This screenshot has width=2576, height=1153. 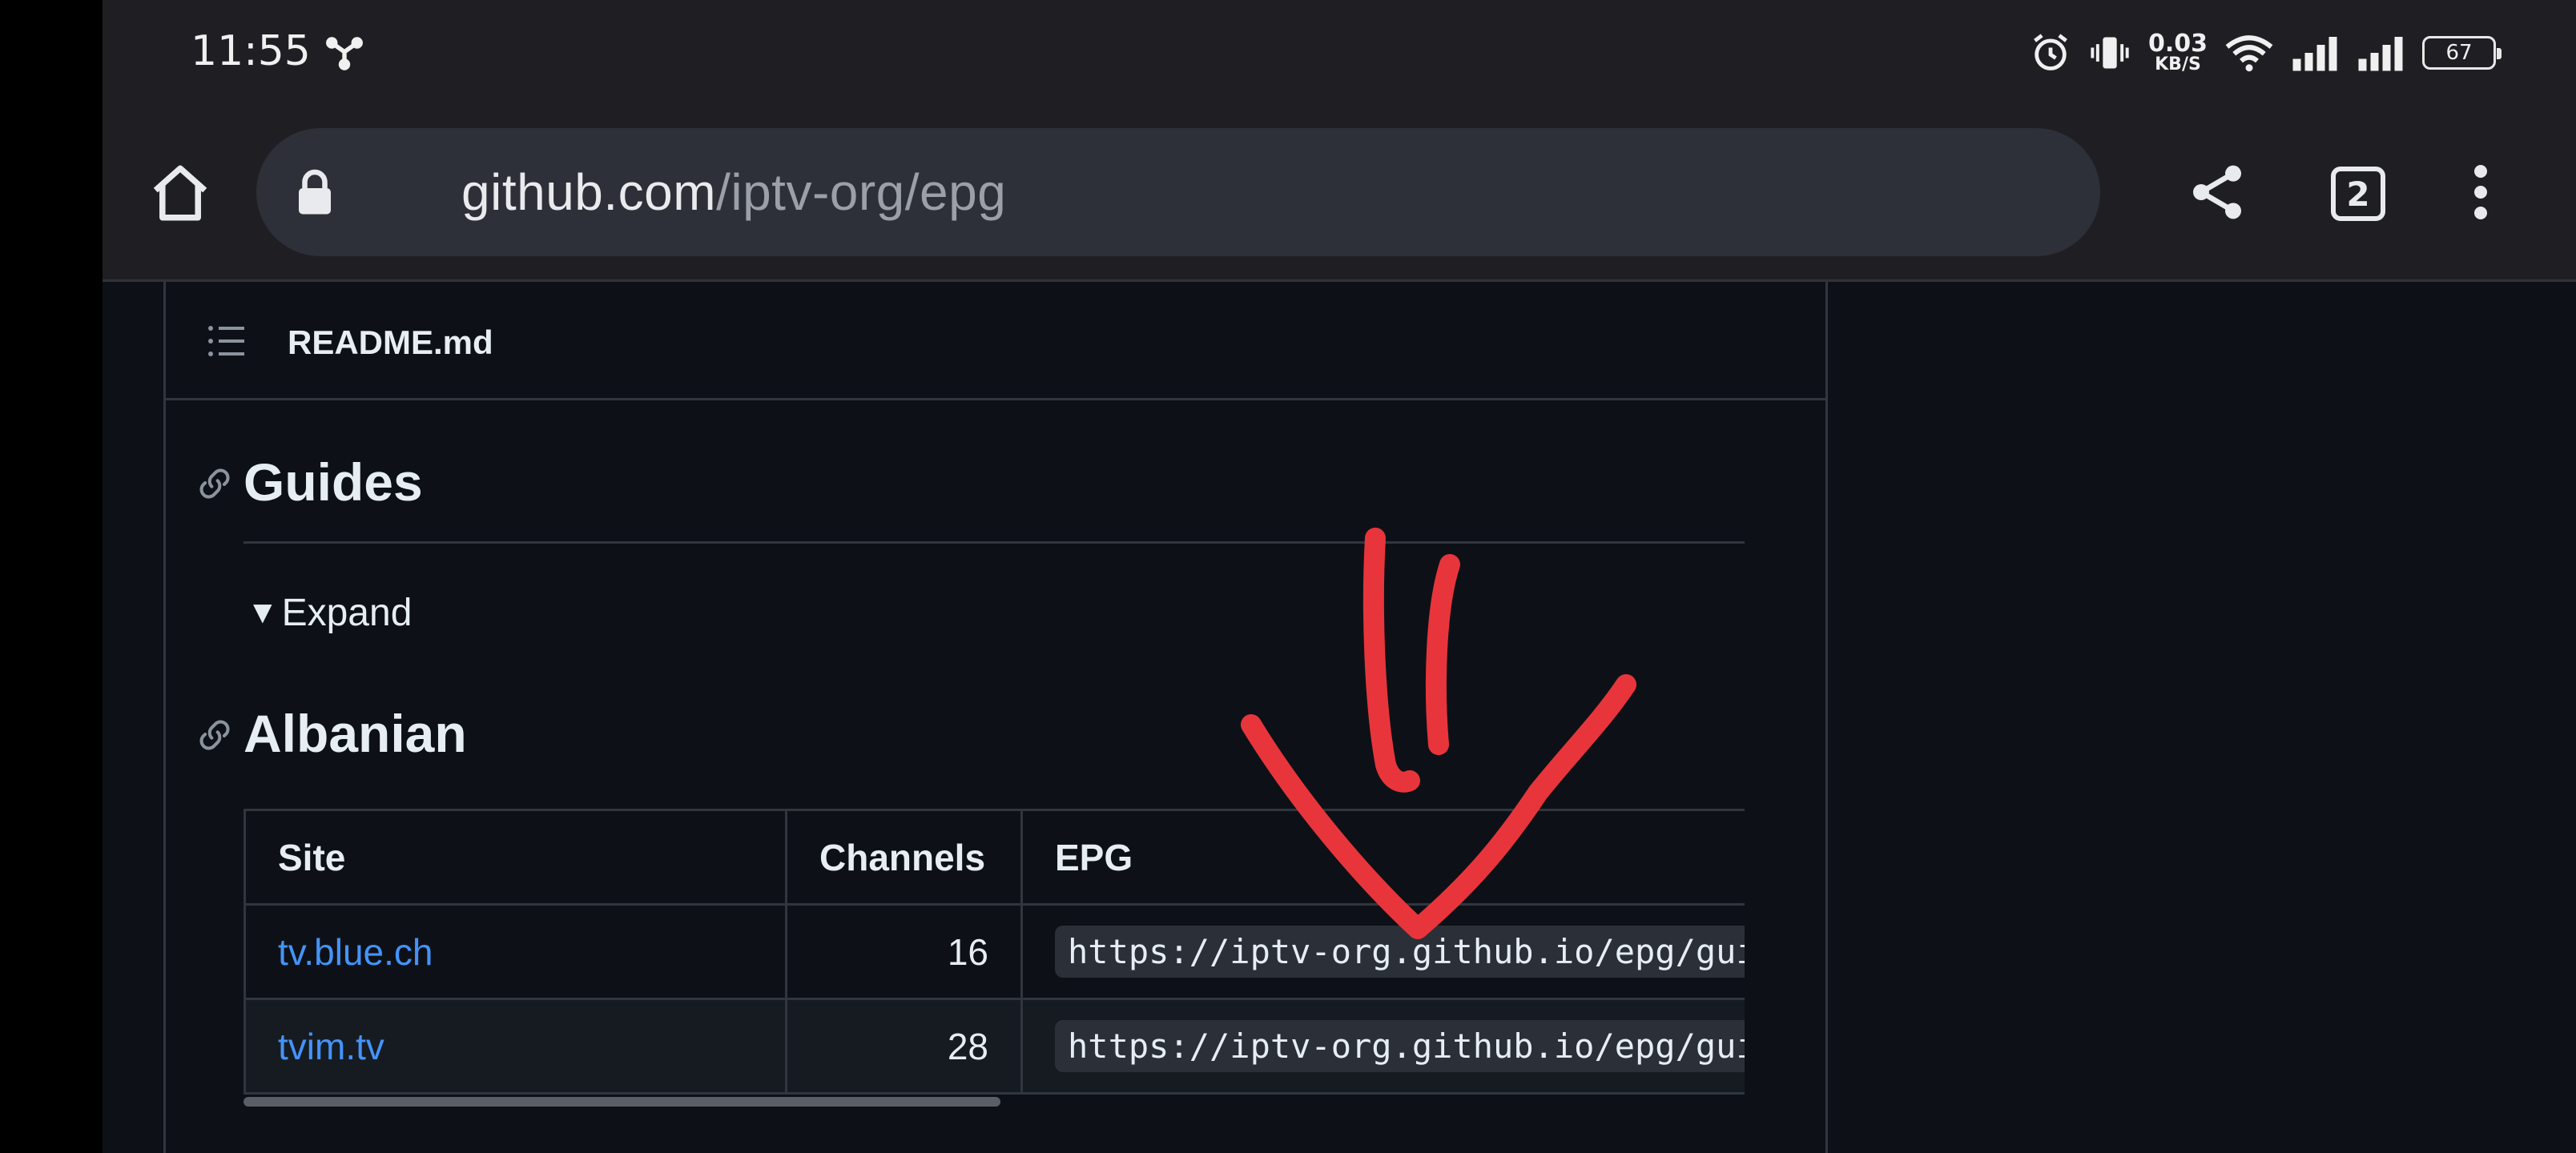 I want to click on alarm-icon, so click(x=2050, y=52).